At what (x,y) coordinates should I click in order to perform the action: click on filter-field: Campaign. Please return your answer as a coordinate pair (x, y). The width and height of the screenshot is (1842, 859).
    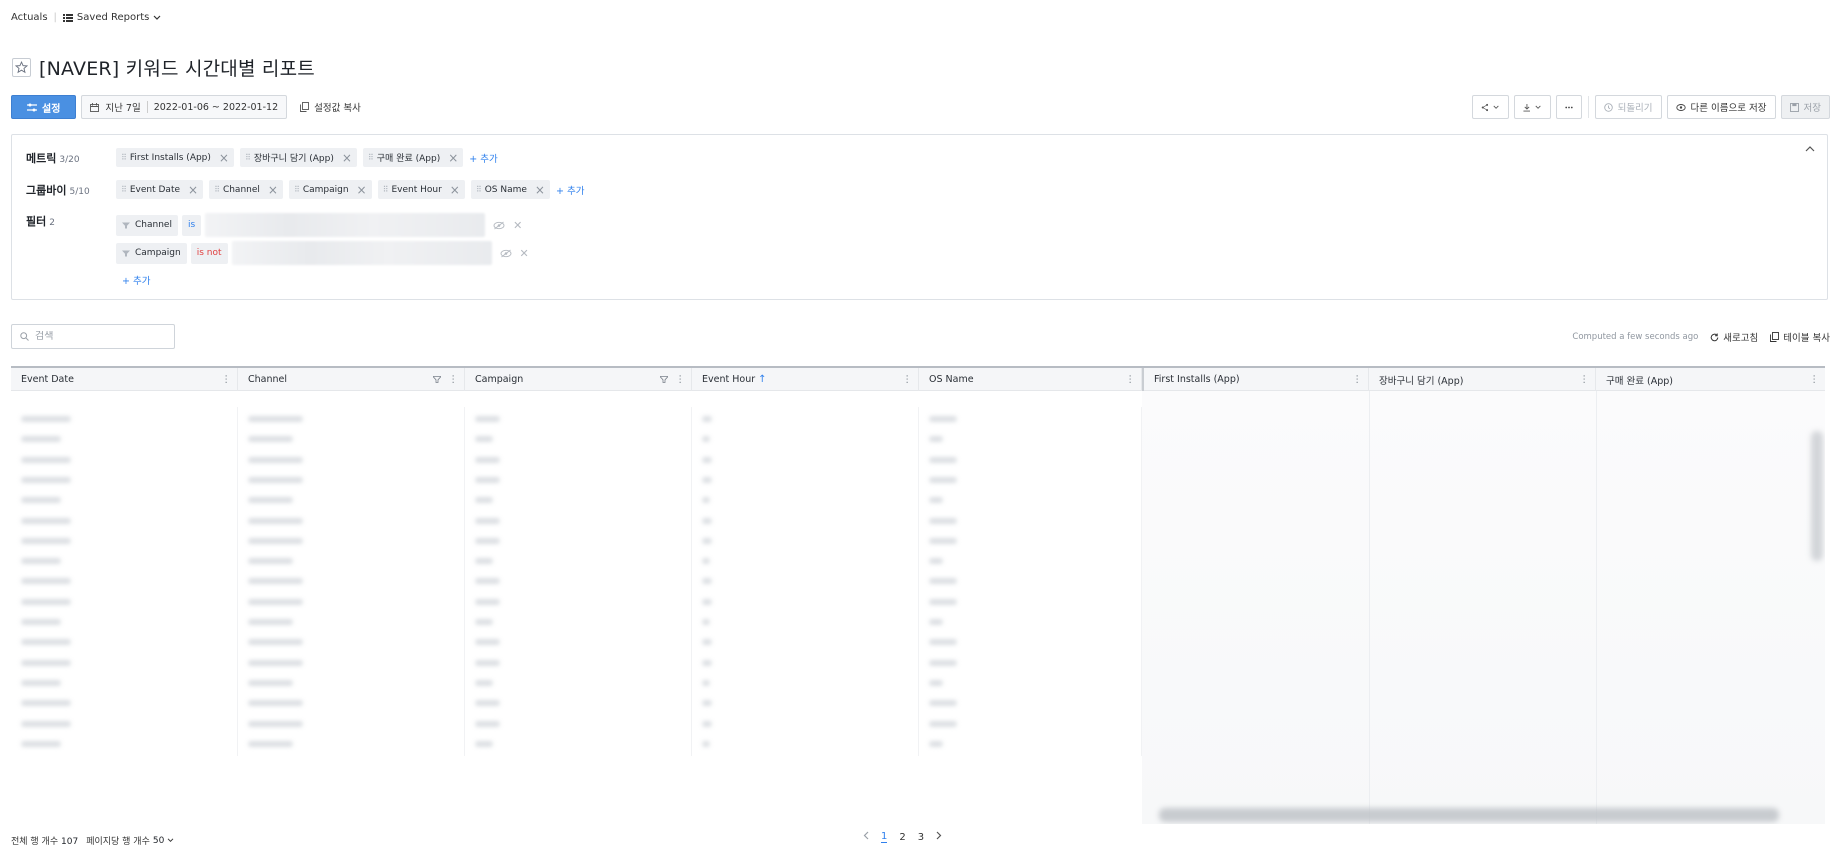
    Looking at the image, I should click on (151, 253).